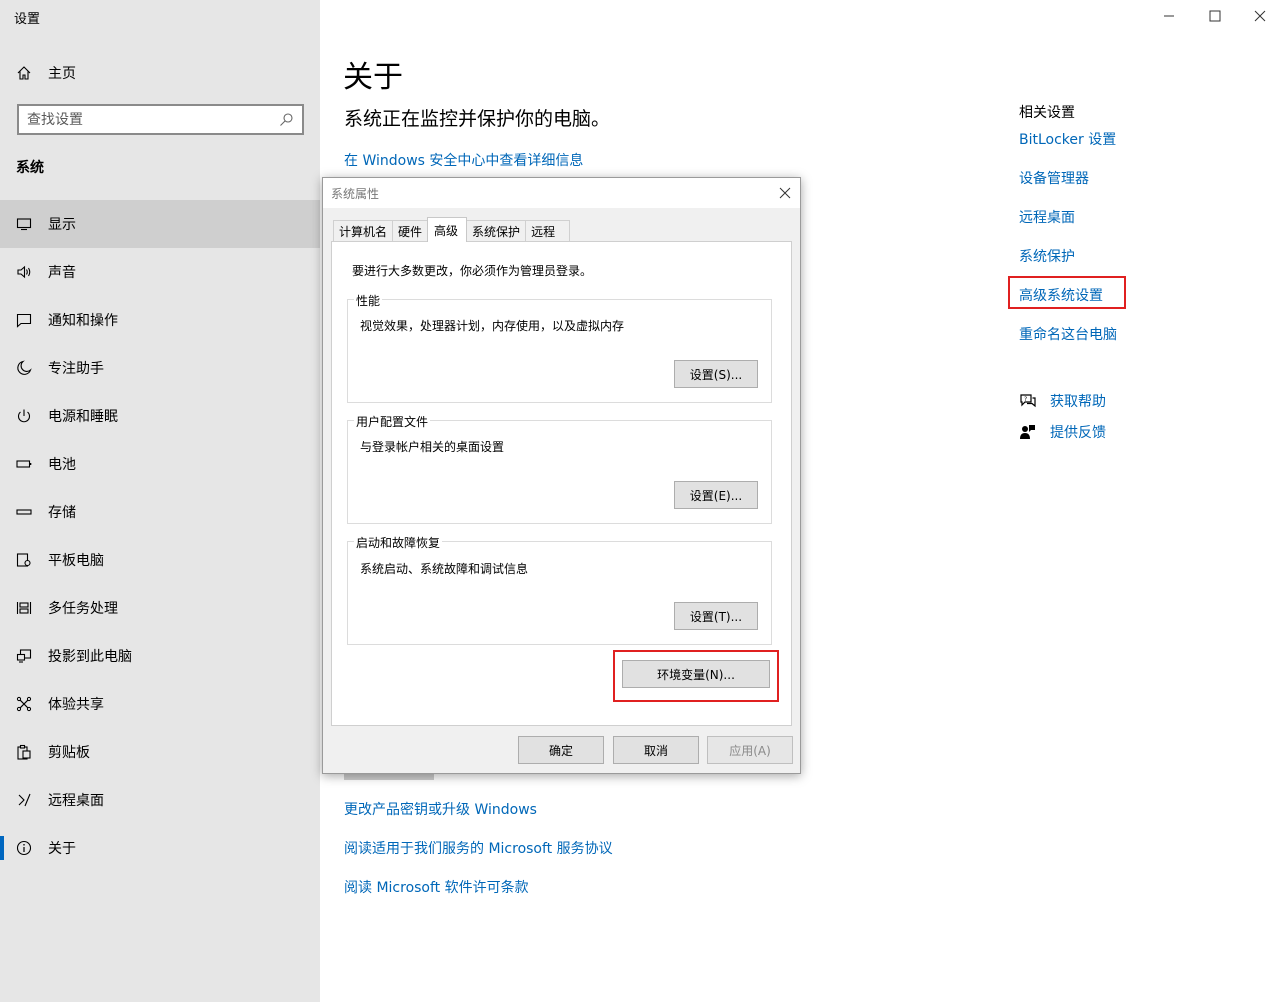  What do you see at coordinates (477, 119) in the screenshot?
I see `protection-status: 系统正在监控并保护你的电脑。` at bounding box center [477, 119].